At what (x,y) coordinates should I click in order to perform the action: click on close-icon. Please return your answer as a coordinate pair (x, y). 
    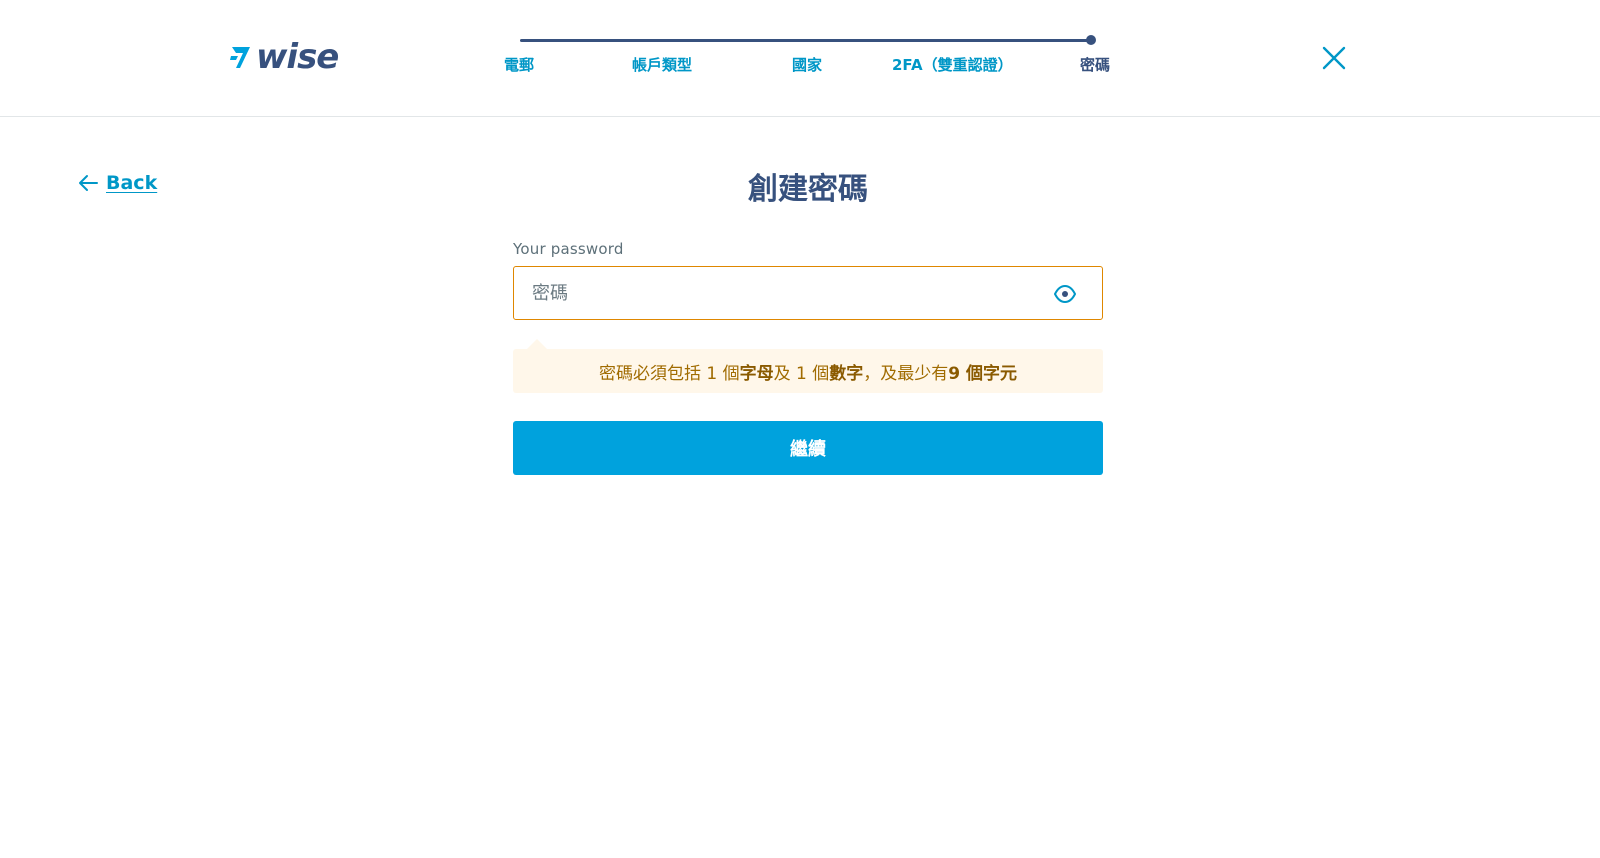
    Looking at the image, I should click on (1334, 58).